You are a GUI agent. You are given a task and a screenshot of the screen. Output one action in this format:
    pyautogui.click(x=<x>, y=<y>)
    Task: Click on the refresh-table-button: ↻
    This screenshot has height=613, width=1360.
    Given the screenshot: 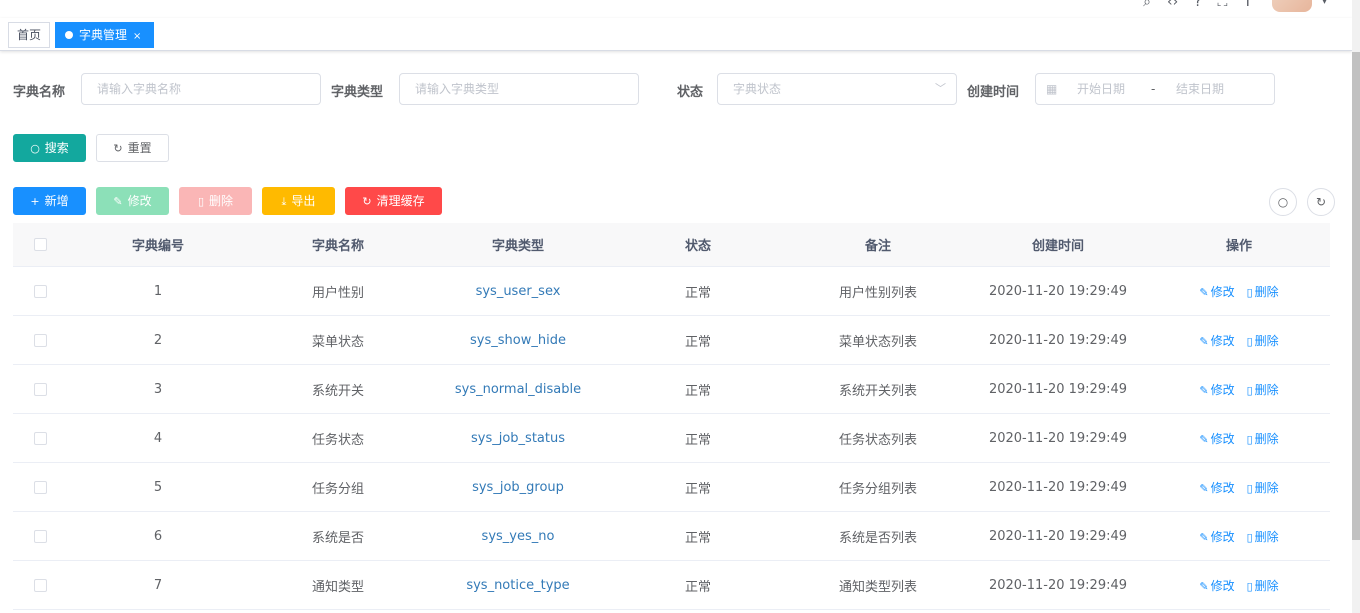 What is the action you would take?
    pyautogui.click(x=1321, y=202)
    